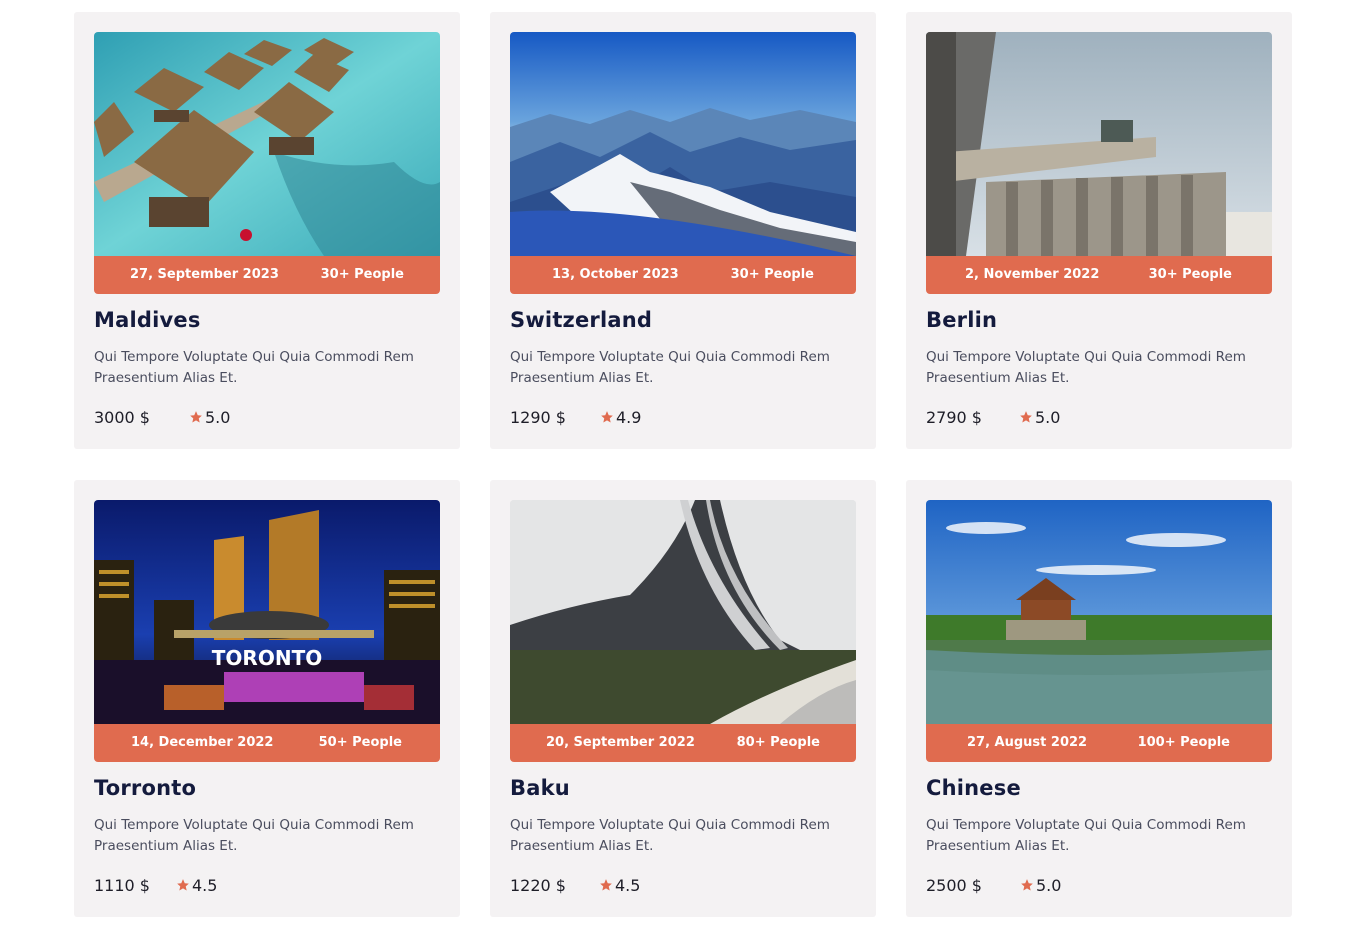 Image resolution: width=1366 pixels, height=935 pixels. Describe the element at coordinates (629, 417) in the screenshot. I see `rating-value: 4.9` at that location.